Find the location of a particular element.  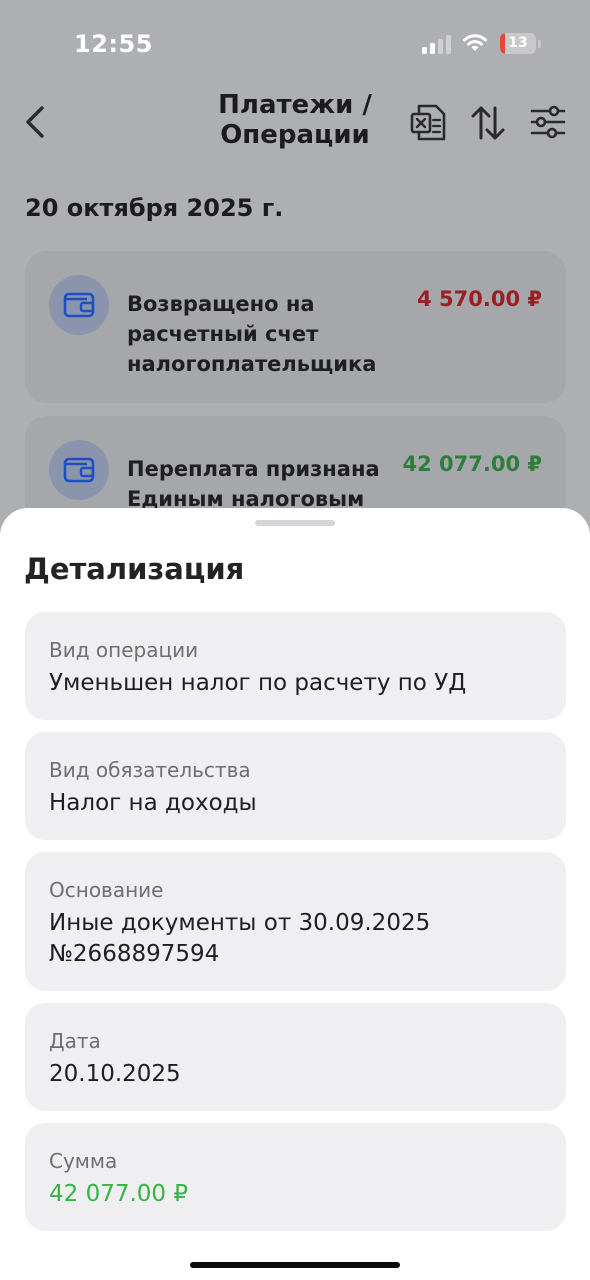

cellular-signal-icon is located at coordinates (436, 44).